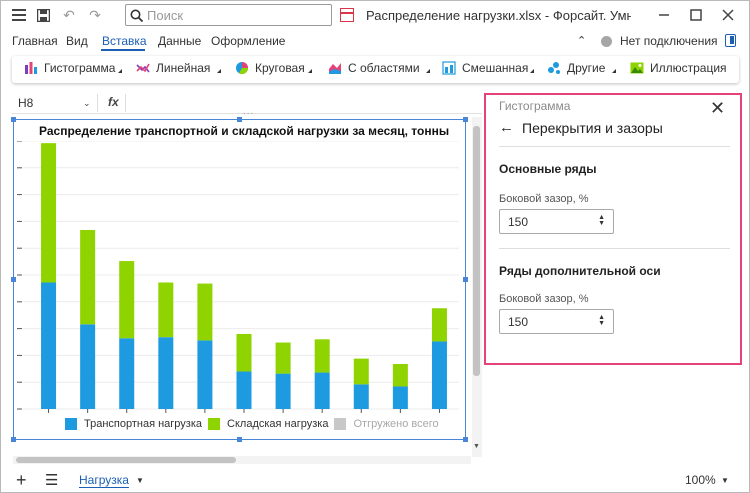 This screenshot has width=750, height=493. I want to click on collapse-ribbon-icon: ⌃, so click(581, 40).